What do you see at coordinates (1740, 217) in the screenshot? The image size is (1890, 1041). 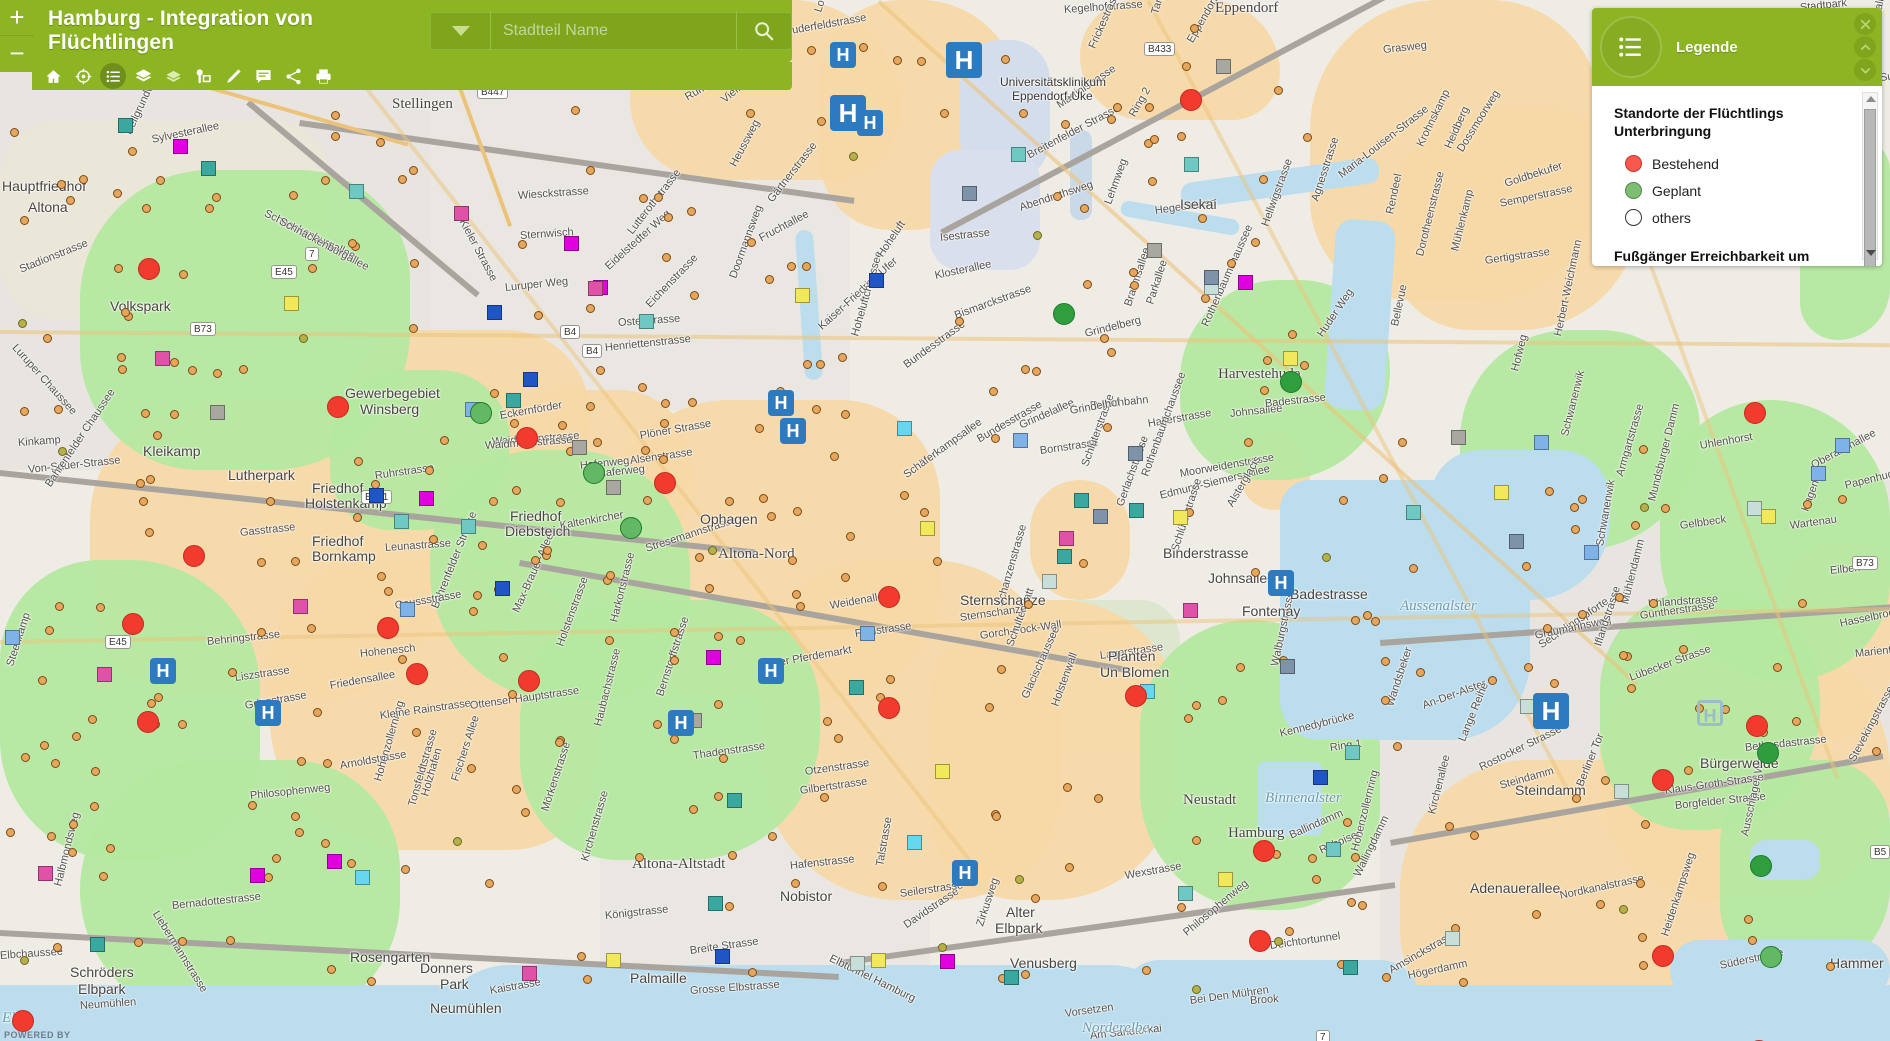 I see `legend-item: others` at bounding box center [1740, 217].